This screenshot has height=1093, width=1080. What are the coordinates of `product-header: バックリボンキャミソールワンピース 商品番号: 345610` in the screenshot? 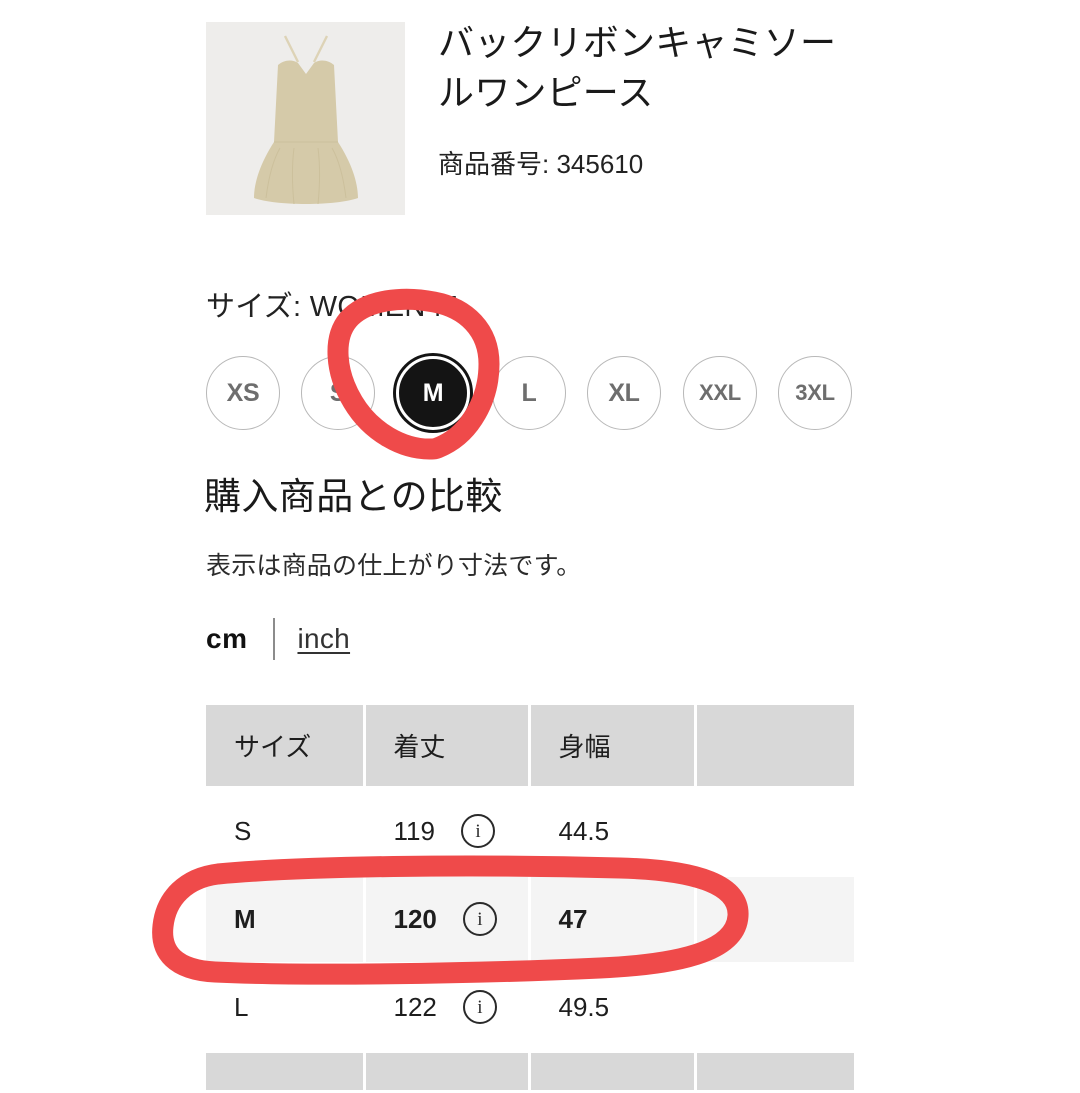 It's located at (536, 122).